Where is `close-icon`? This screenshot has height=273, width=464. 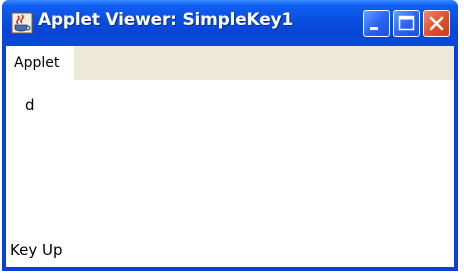
close-icon is located at coordinates (436, 23).